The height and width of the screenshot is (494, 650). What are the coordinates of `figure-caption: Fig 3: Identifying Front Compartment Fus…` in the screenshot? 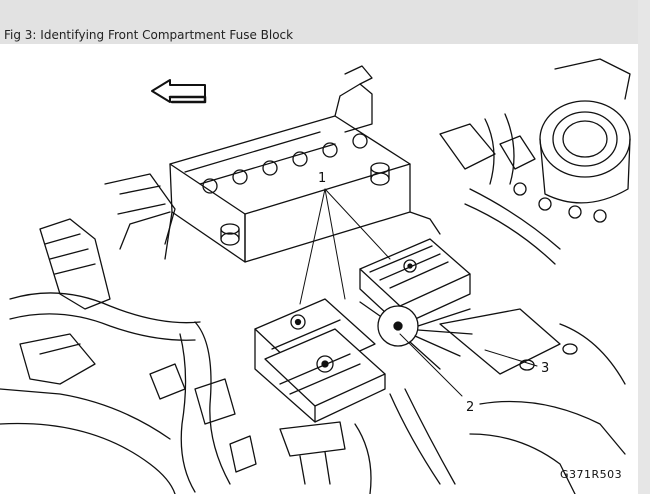 It's located at (149, 35).